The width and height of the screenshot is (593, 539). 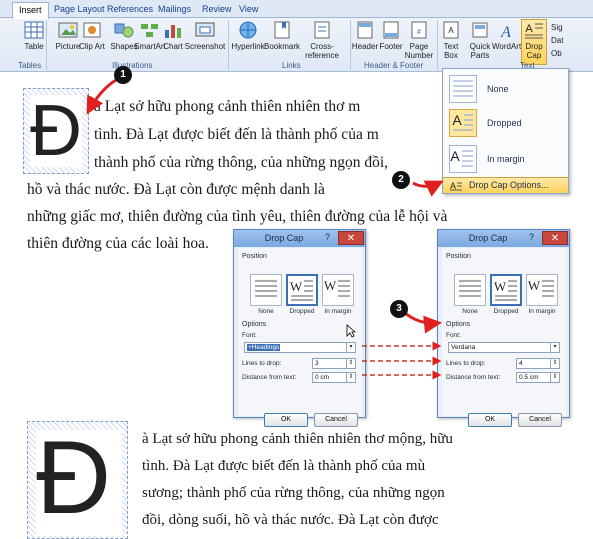 I want to click on callout-badge-3: 3, so click(x=399, y=309).